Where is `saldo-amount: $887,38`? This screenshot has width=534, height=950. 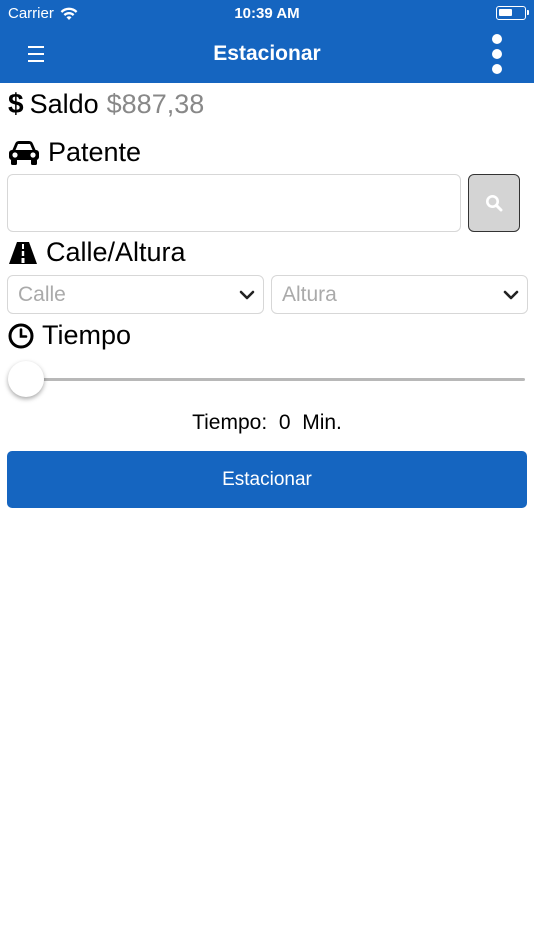
saldo-amount: $887,38 is located at coordinates (155, 103).